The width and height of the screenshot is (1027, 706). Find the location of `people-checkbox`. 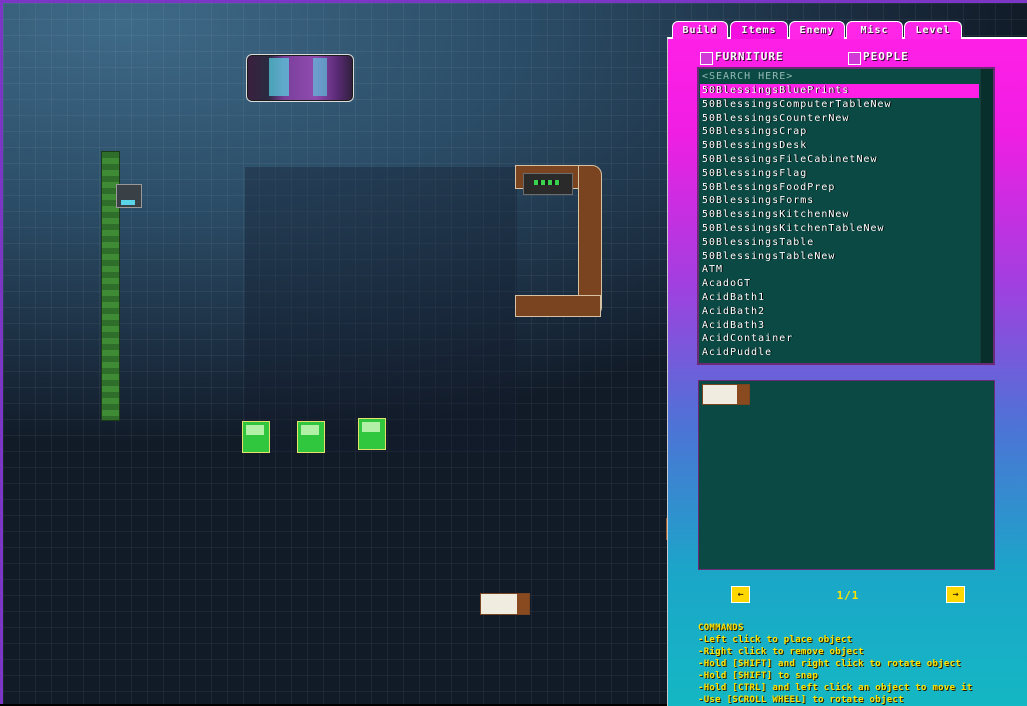

people-checkbox is located at coordinates (854, 58).